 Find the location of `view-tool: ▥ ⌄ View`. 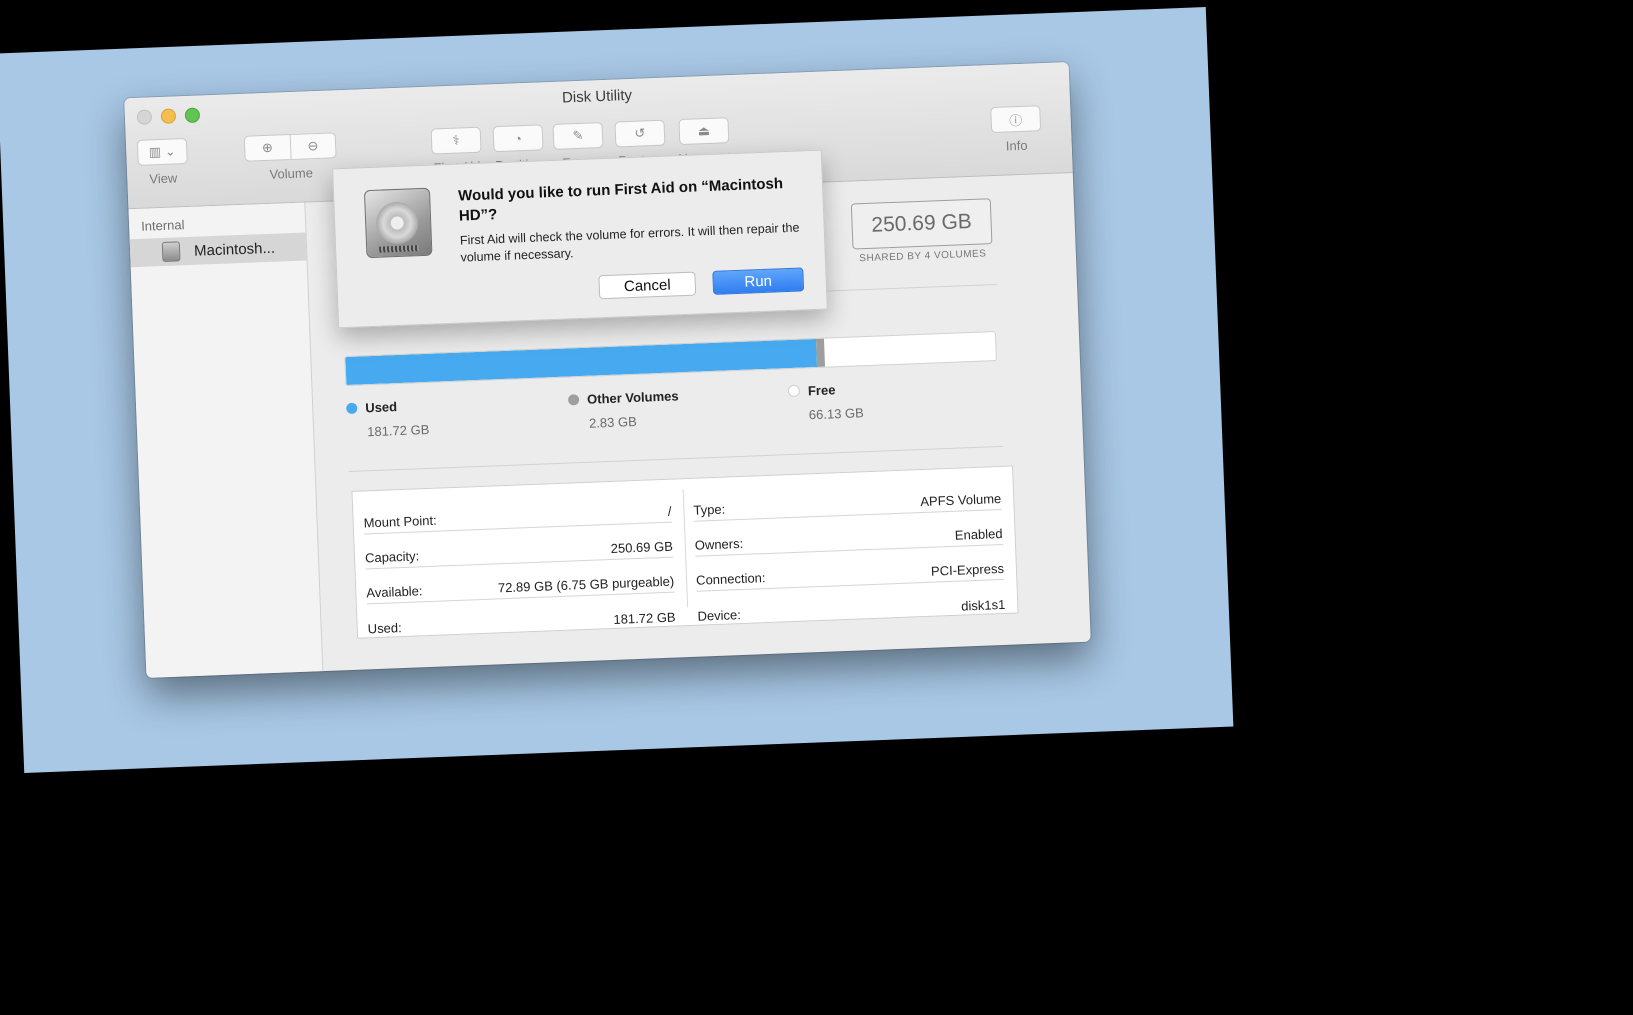

view-tool: ▥ ⌄ View is located at coordinates (163, 162).